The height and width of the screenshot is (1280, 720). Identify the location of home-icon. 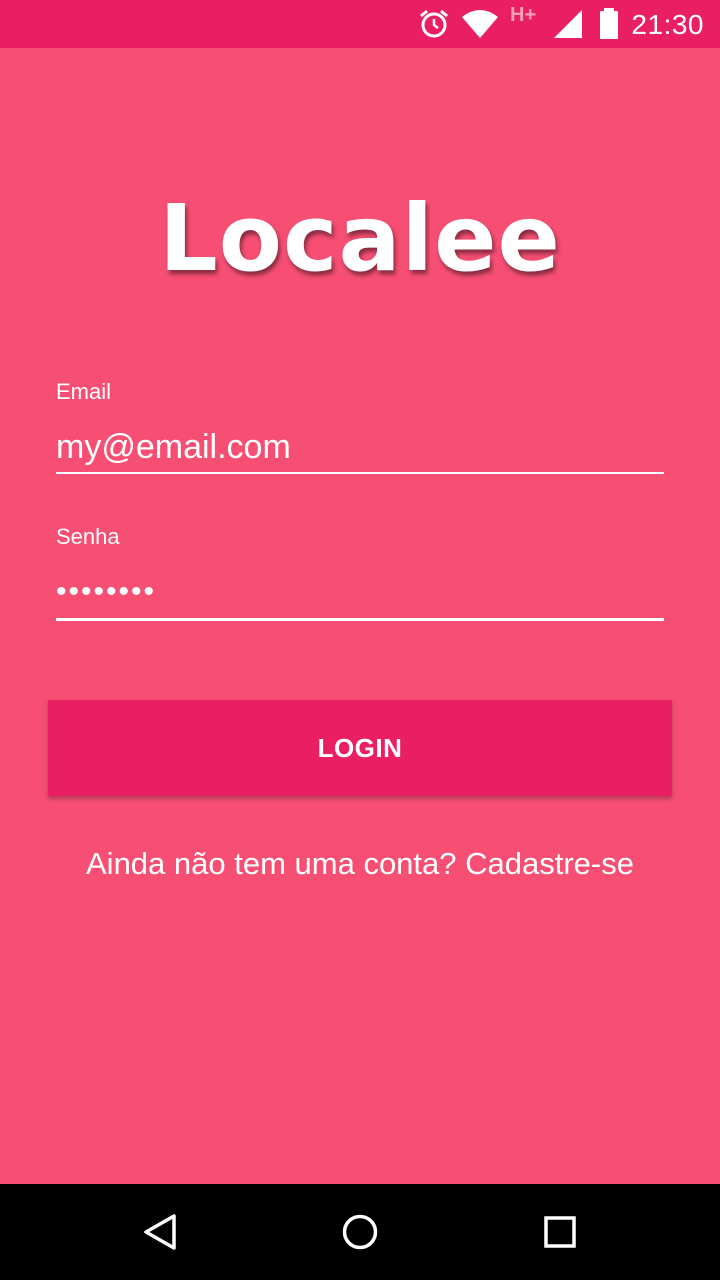
(360, 1232).